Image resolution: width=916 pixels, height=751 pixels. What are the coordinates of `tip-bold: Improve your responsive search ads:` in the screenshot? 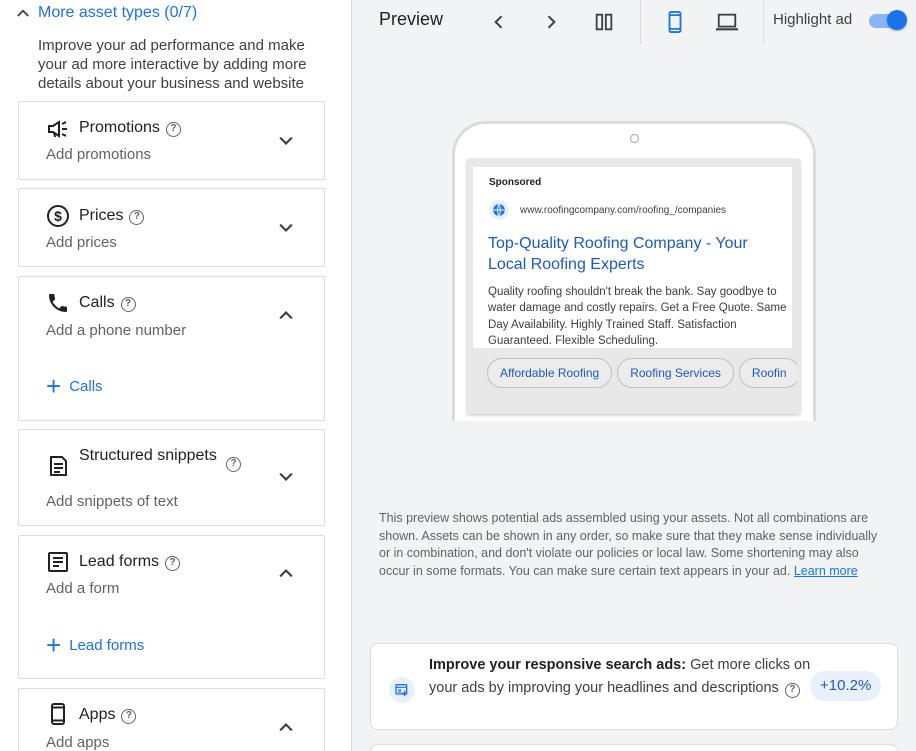 It's located at (558, 665).